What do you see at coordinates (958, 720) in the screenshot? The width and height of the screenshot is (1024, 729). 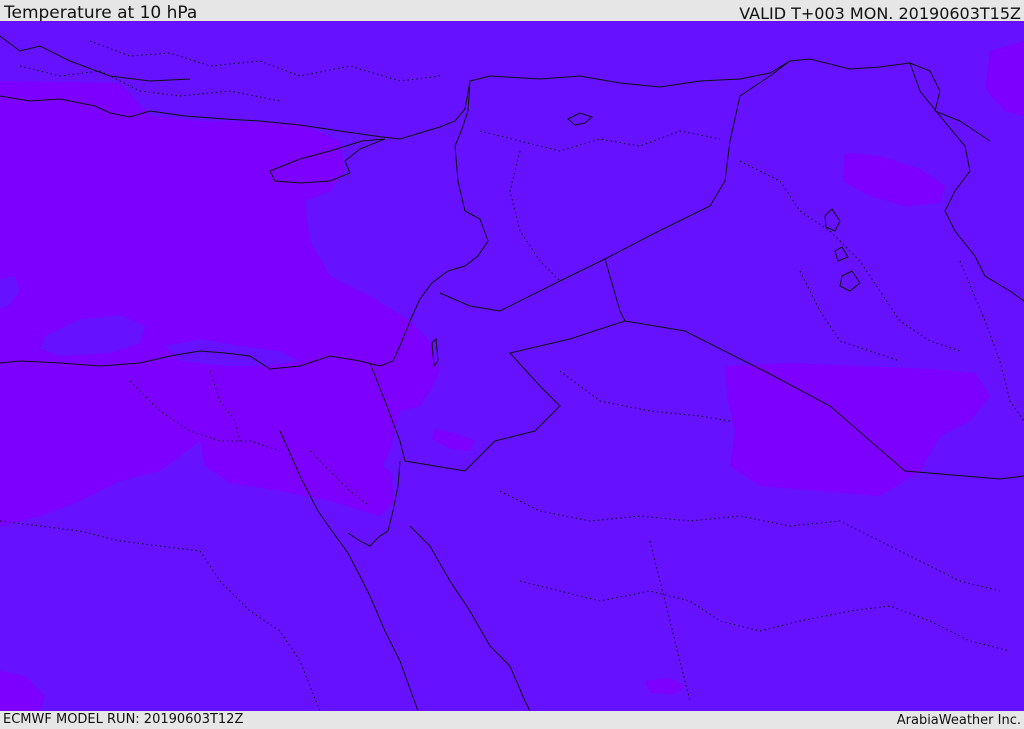 I see `credit-label: ArabiaWeather Inc.` at bounding box center [958, 720].